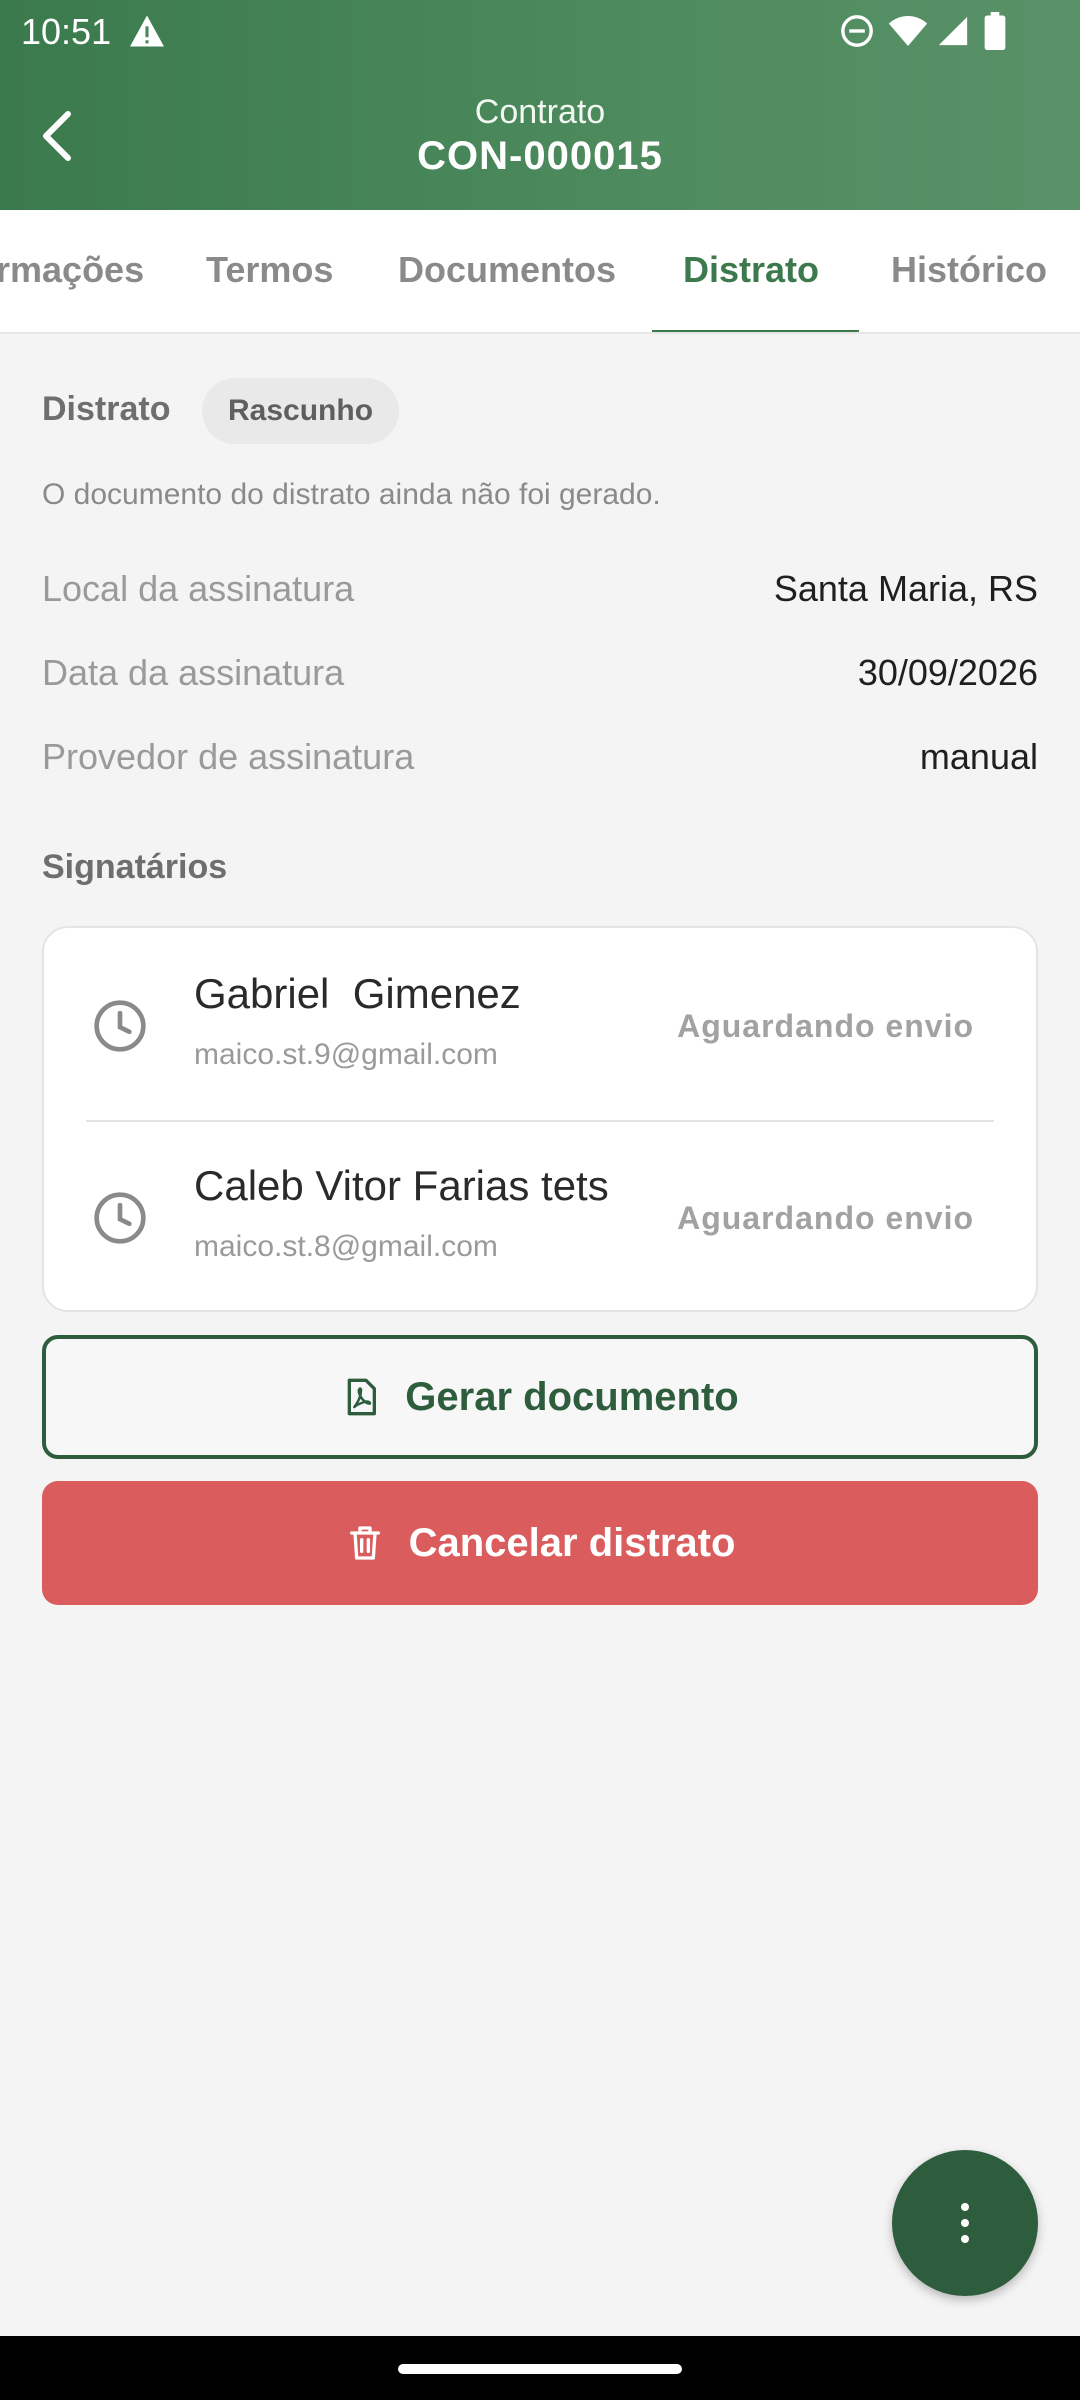 The width and height of the screenshot is (1080, 2400). I want to click on more-vertical-icon, so click(965, 2223).